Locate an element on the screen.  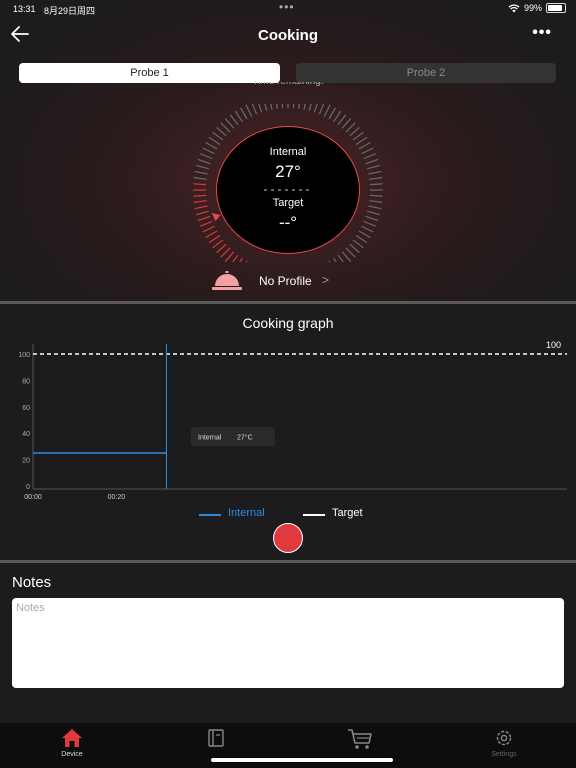
wifi-icon is located at coordinates (514, 7).